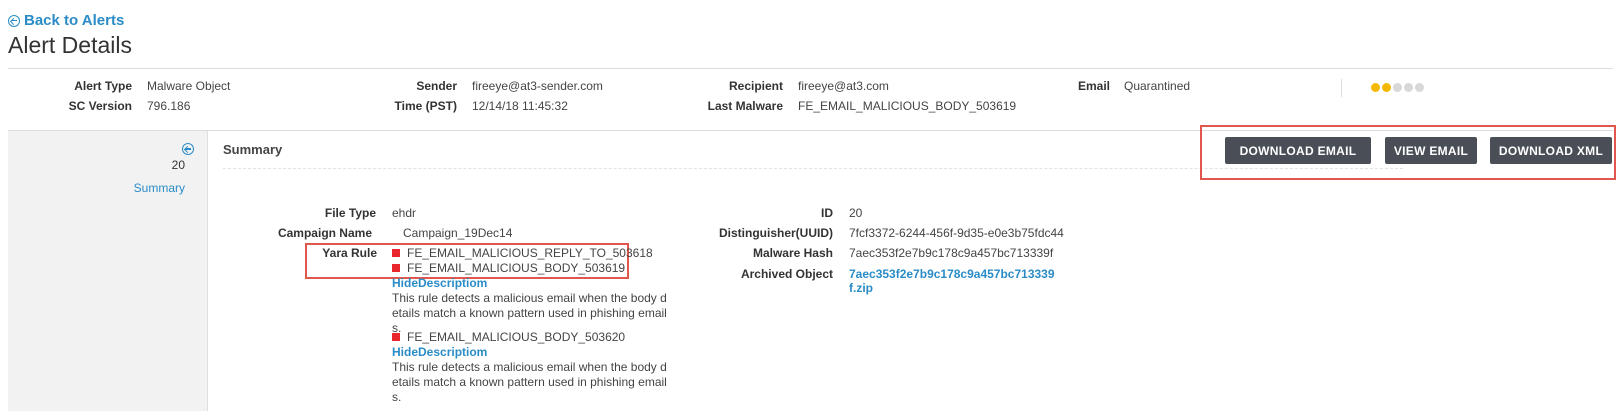 The width and height of the screenshot is (1621, 411). What do you see at coordinates (103, 86) in the screenshot?
I see `alert-type-label: Alert Type` at bounding box center [103, 86].